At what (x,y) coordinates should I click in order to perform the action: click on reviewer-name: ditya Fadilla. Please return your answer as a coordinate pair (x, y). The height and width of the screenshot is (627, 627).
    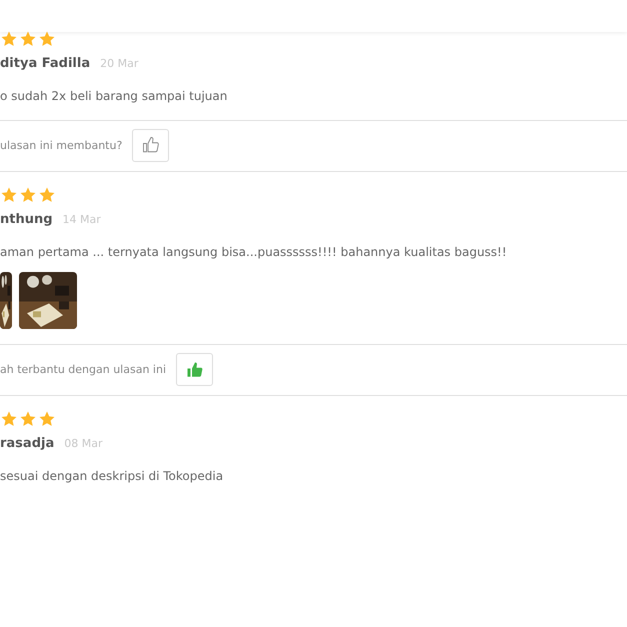
    Looking at the image, I should click on (45, 63).